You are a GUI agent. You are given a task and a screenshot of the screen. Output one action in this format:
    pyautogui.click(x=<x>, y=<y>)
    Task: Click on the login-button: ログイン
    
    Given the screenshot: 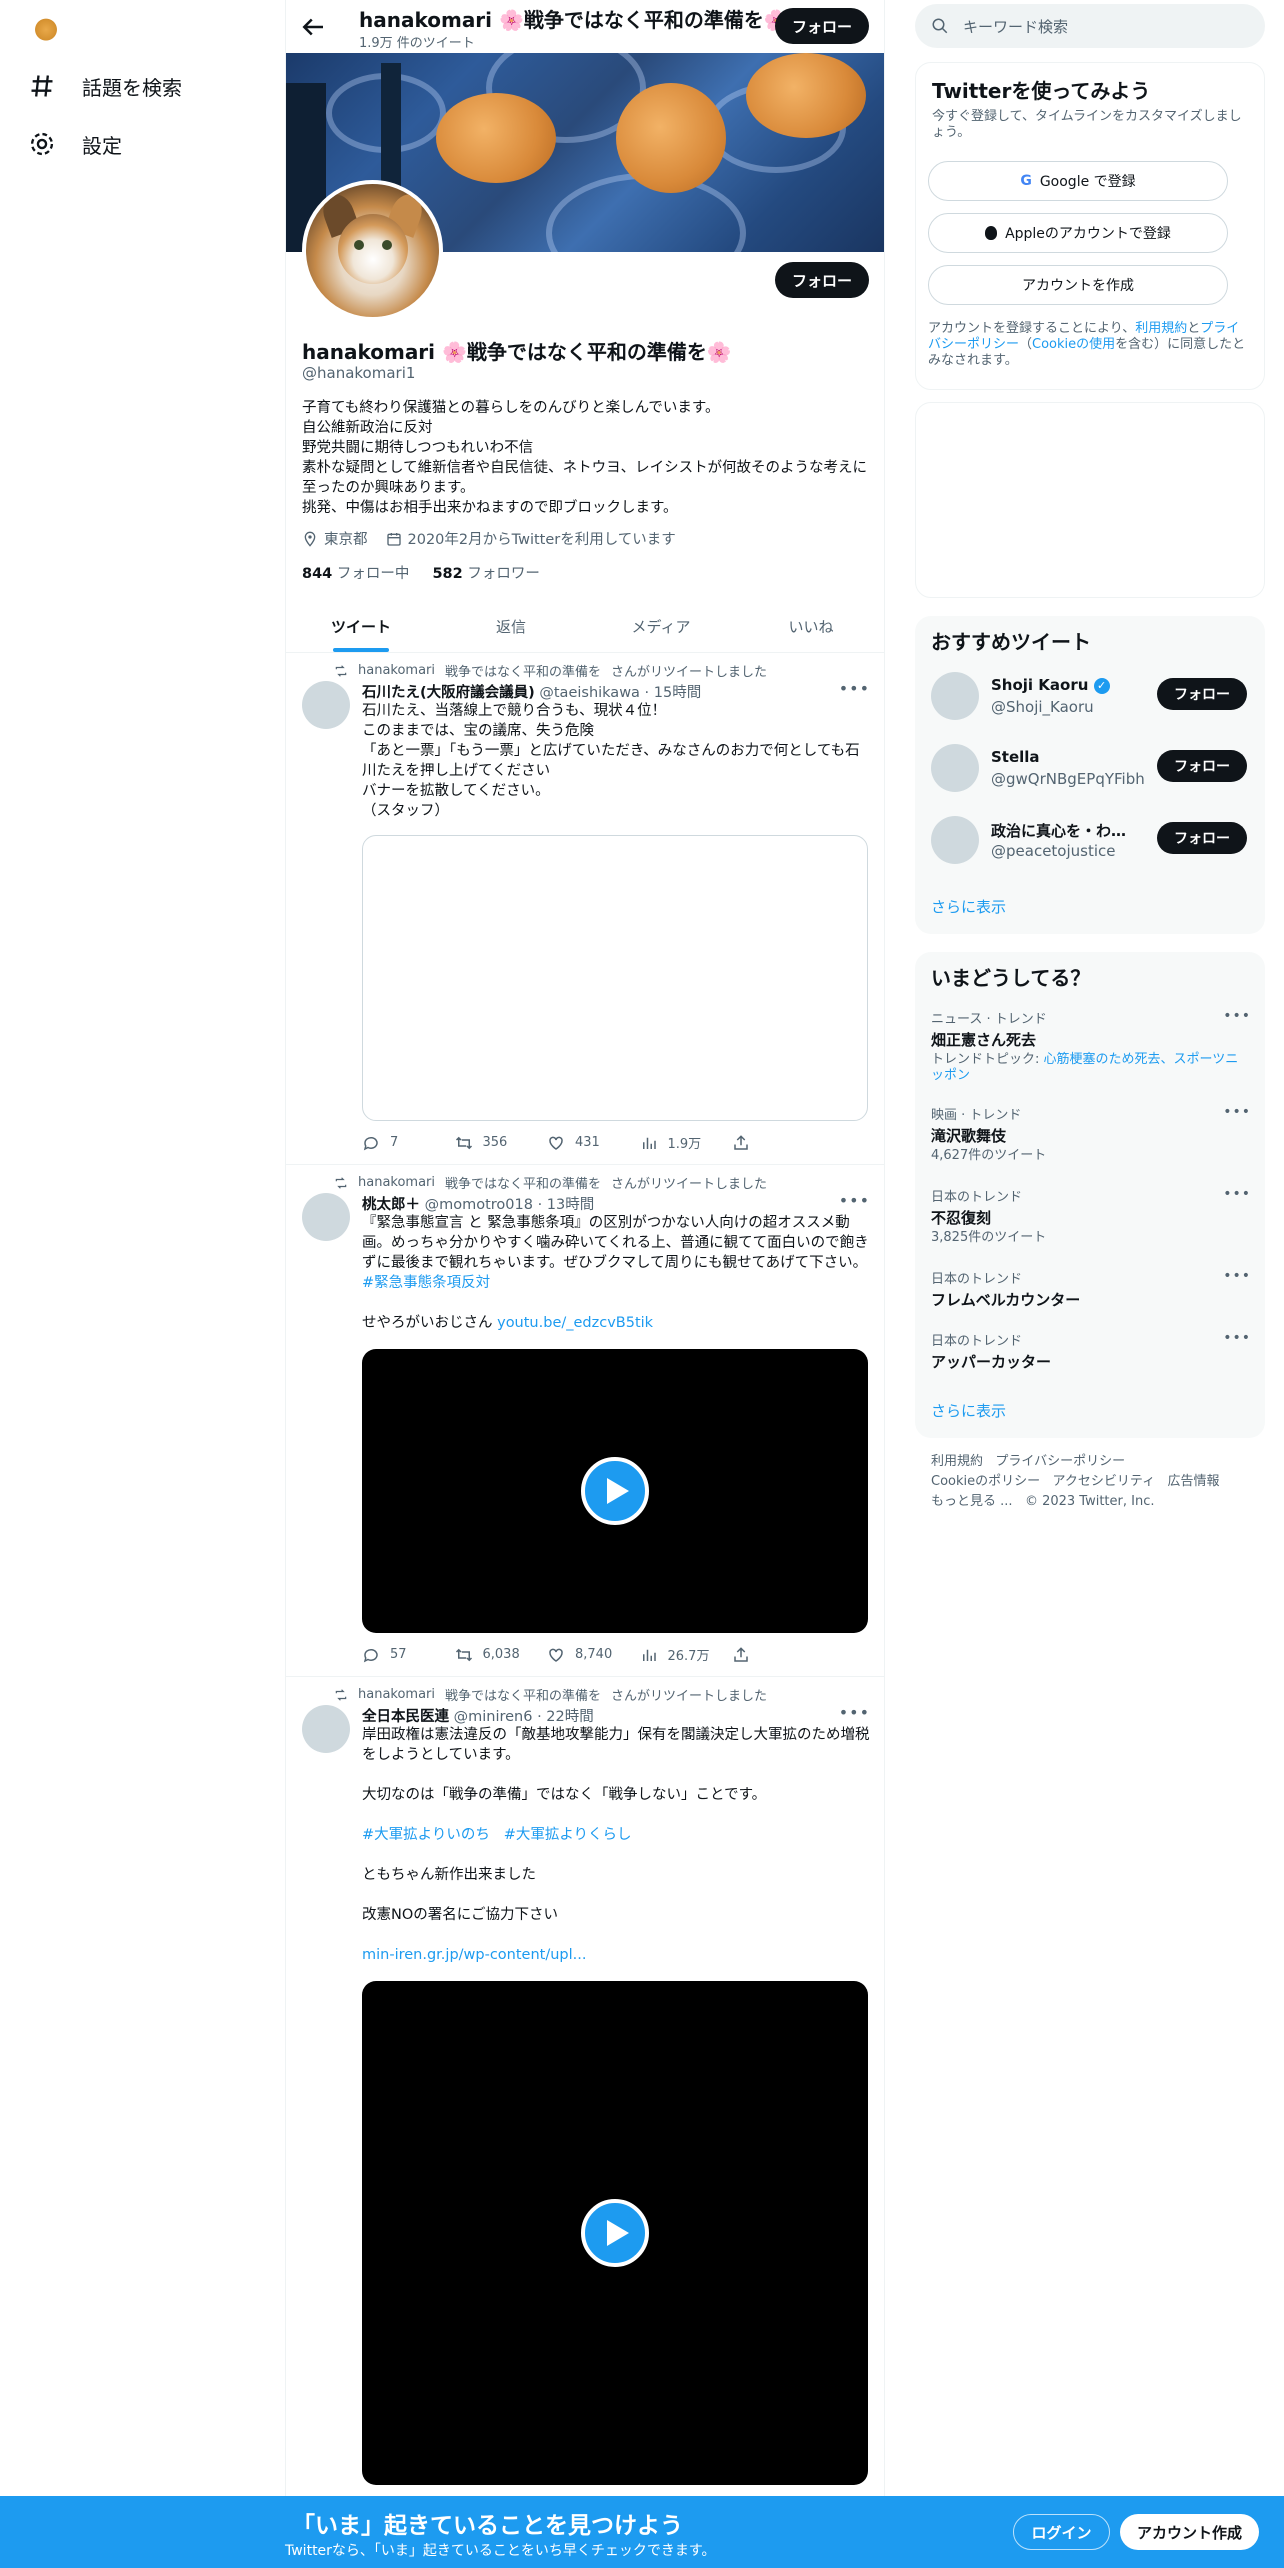 What is the action you would take?
    pyautogui.click(x=1061, y=2532)
    